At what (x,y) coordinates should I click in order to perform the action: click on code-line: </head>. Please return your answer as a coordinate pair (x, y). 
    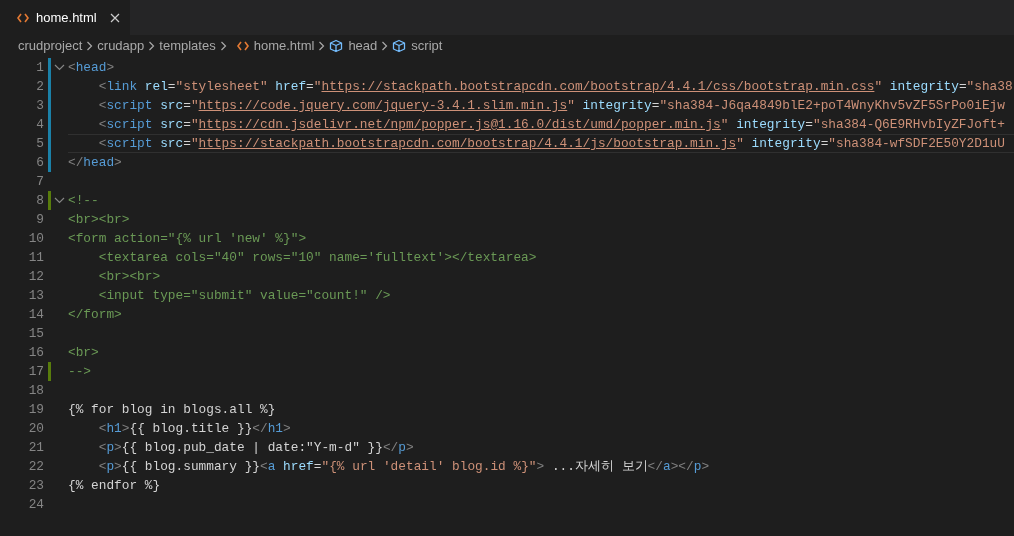
    Looking at the image, I should click on (95, 162).